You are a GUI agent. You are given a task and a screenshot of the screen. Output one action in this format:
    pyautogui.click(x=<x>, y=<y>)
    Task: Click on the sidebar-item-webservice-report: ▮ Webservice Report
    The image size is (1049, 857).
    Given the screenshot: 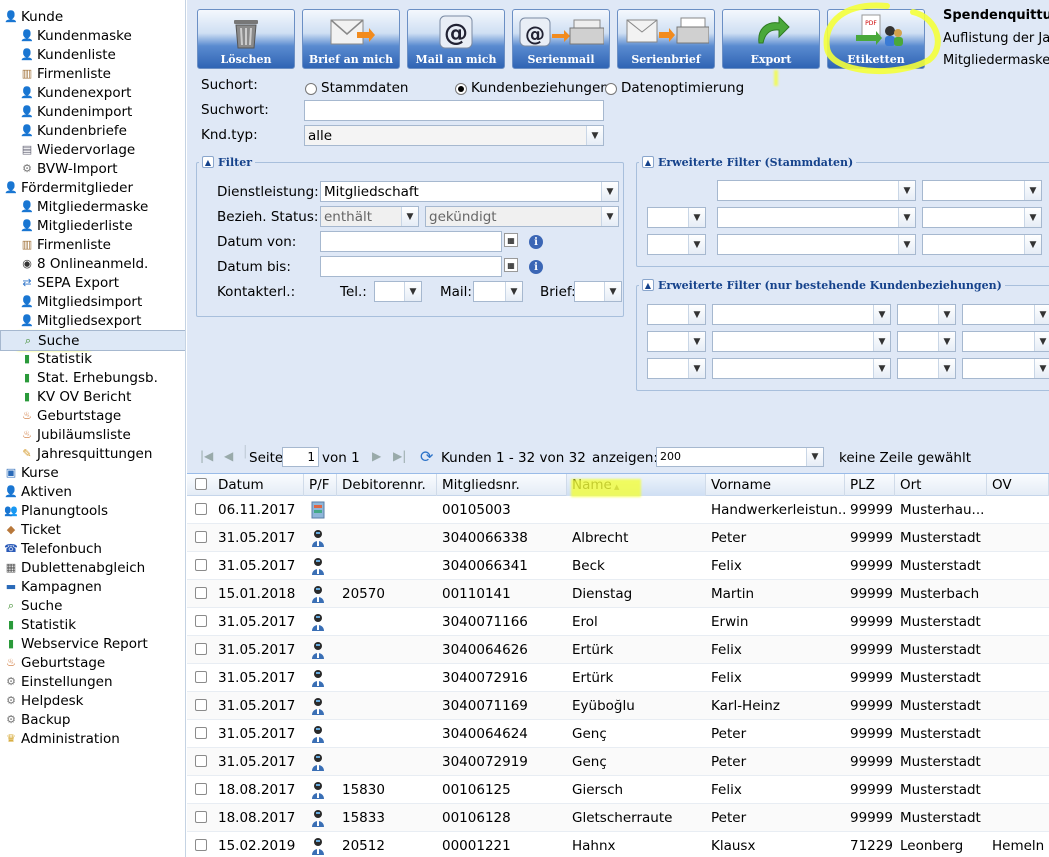 What is the action you would take?
    pyautogui.click(x=92, y=643)
    